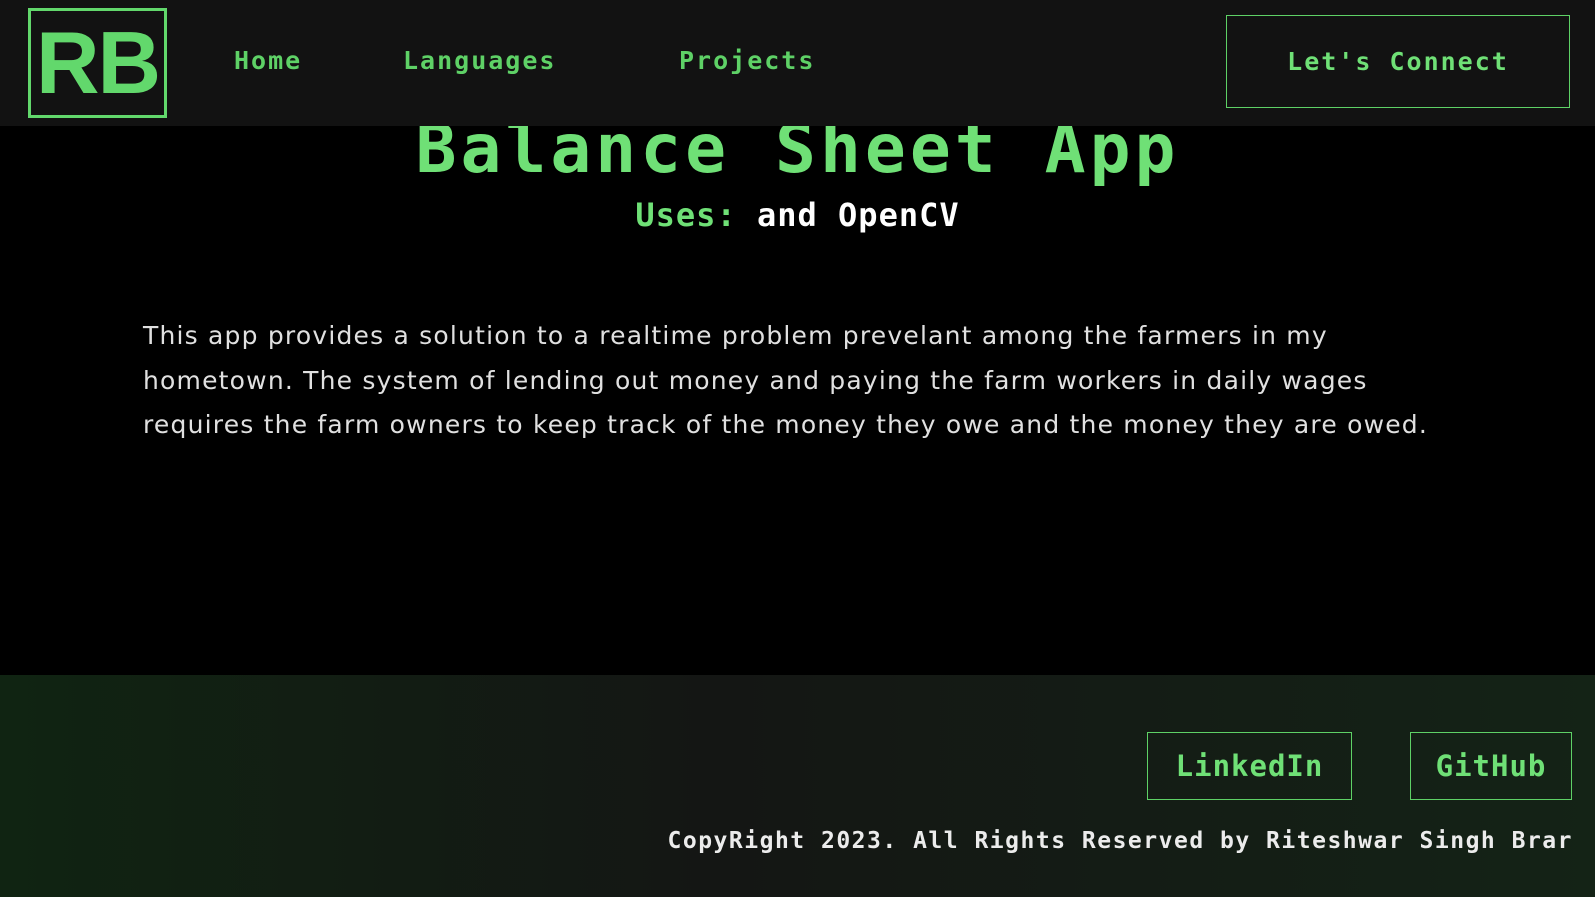 This screenshot has height=897, width=1595. What do you see at coordinates (268, 60) in the screenshot?
I see `nav-home-link: Home` at bounding box center [268, 60].